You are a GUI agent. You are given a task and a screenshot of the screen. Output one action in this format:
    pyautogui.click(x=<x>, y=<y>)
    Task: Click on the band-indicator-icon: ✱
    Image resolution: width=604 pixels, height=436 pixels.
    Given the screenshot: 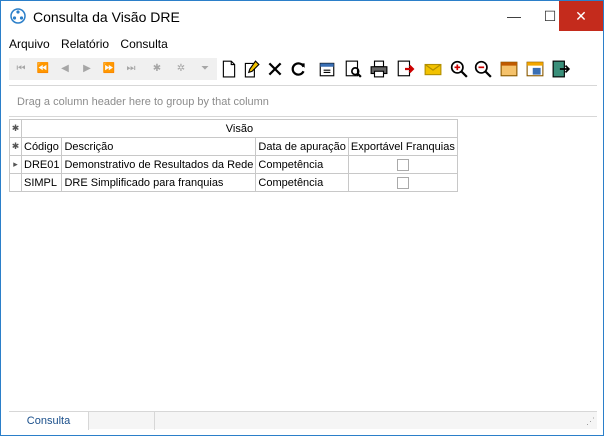 What is the action you would take?
    pyautogui.click(x=15, y=128)
    